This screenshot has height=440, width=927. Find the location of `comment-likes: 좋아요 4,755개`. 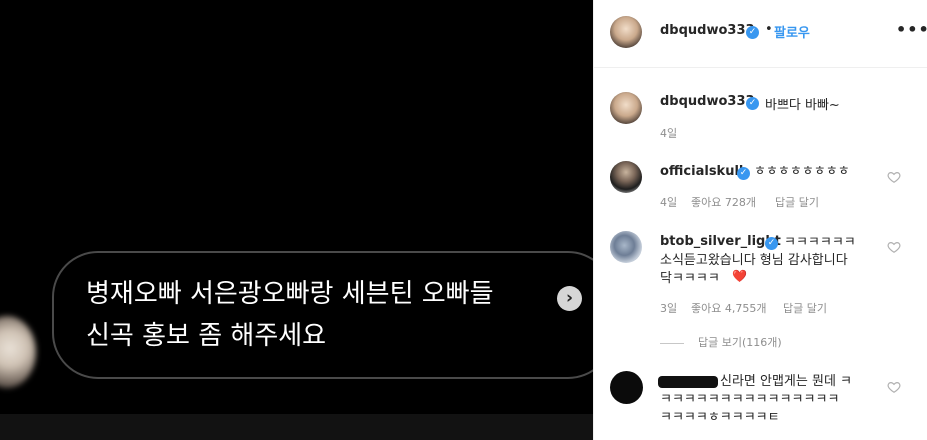

comment-likes: 좋아요 4,755개 is located at coordinates (728, 308).